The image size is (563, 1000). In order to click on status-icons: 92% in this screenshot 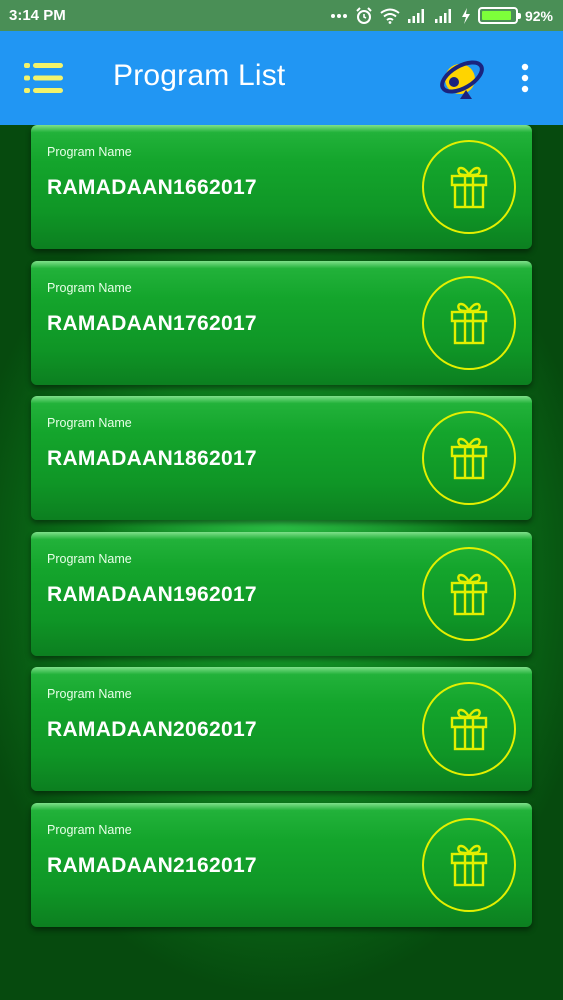, I will do `click(441, 15)`.